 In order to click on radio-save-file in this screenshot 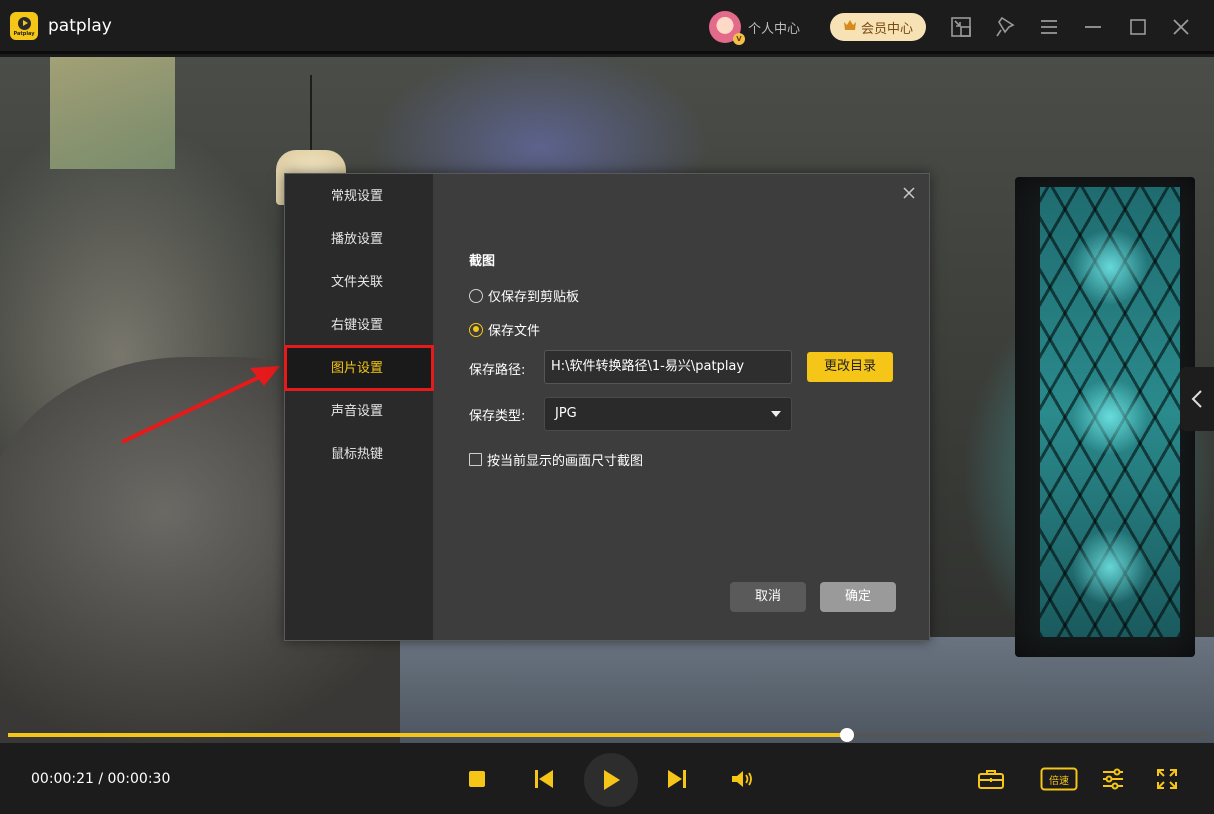, I will do `click(476, 329)`.